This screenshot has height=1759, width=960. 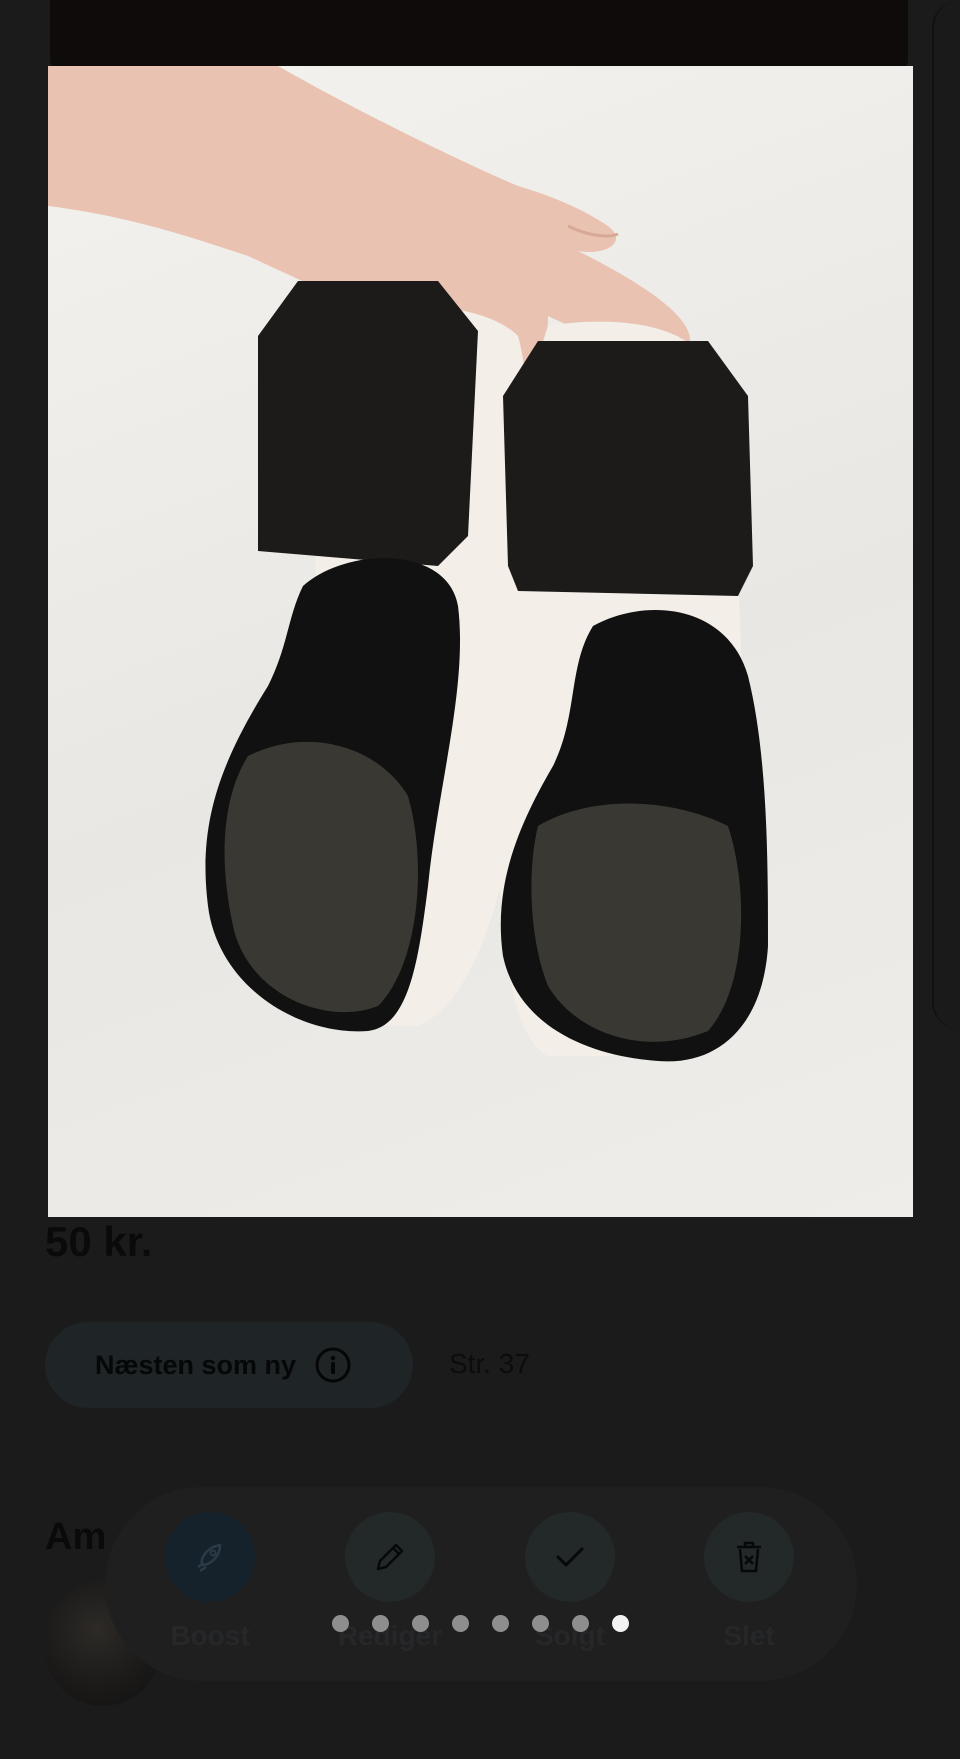 I want to click on sold-button, so click(x=570, y=1557).